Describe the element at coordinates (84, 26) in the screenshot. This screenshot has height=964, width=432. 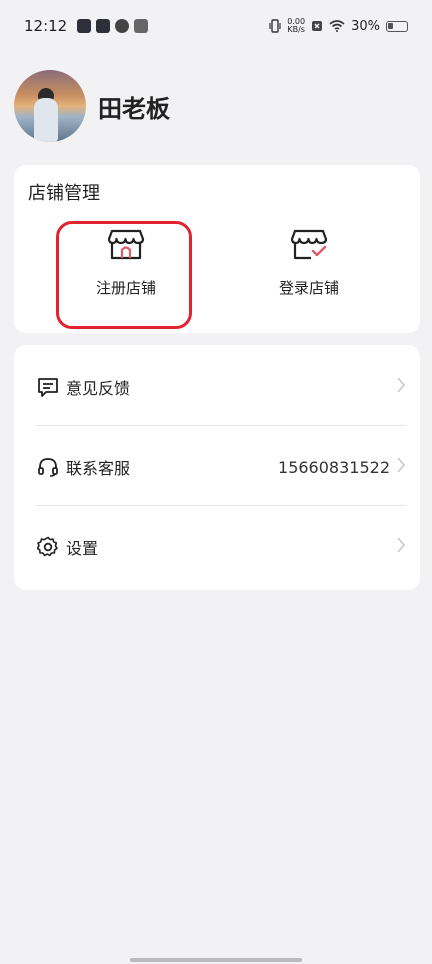
I see `play-app-icon` at that location.